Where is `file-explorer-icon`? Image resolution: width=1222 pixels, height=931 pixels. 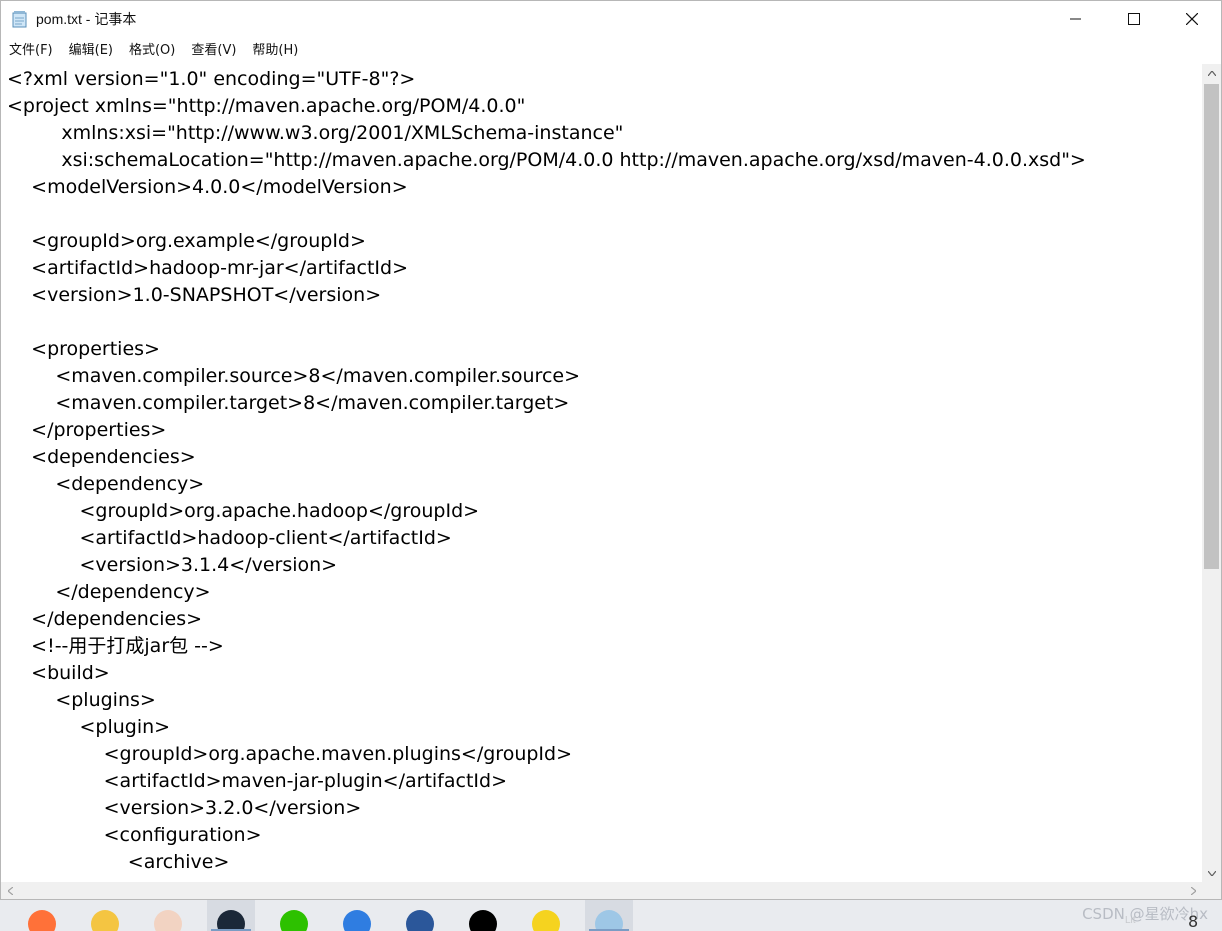 file-explorer-icon is located at coordinates (105, 920).